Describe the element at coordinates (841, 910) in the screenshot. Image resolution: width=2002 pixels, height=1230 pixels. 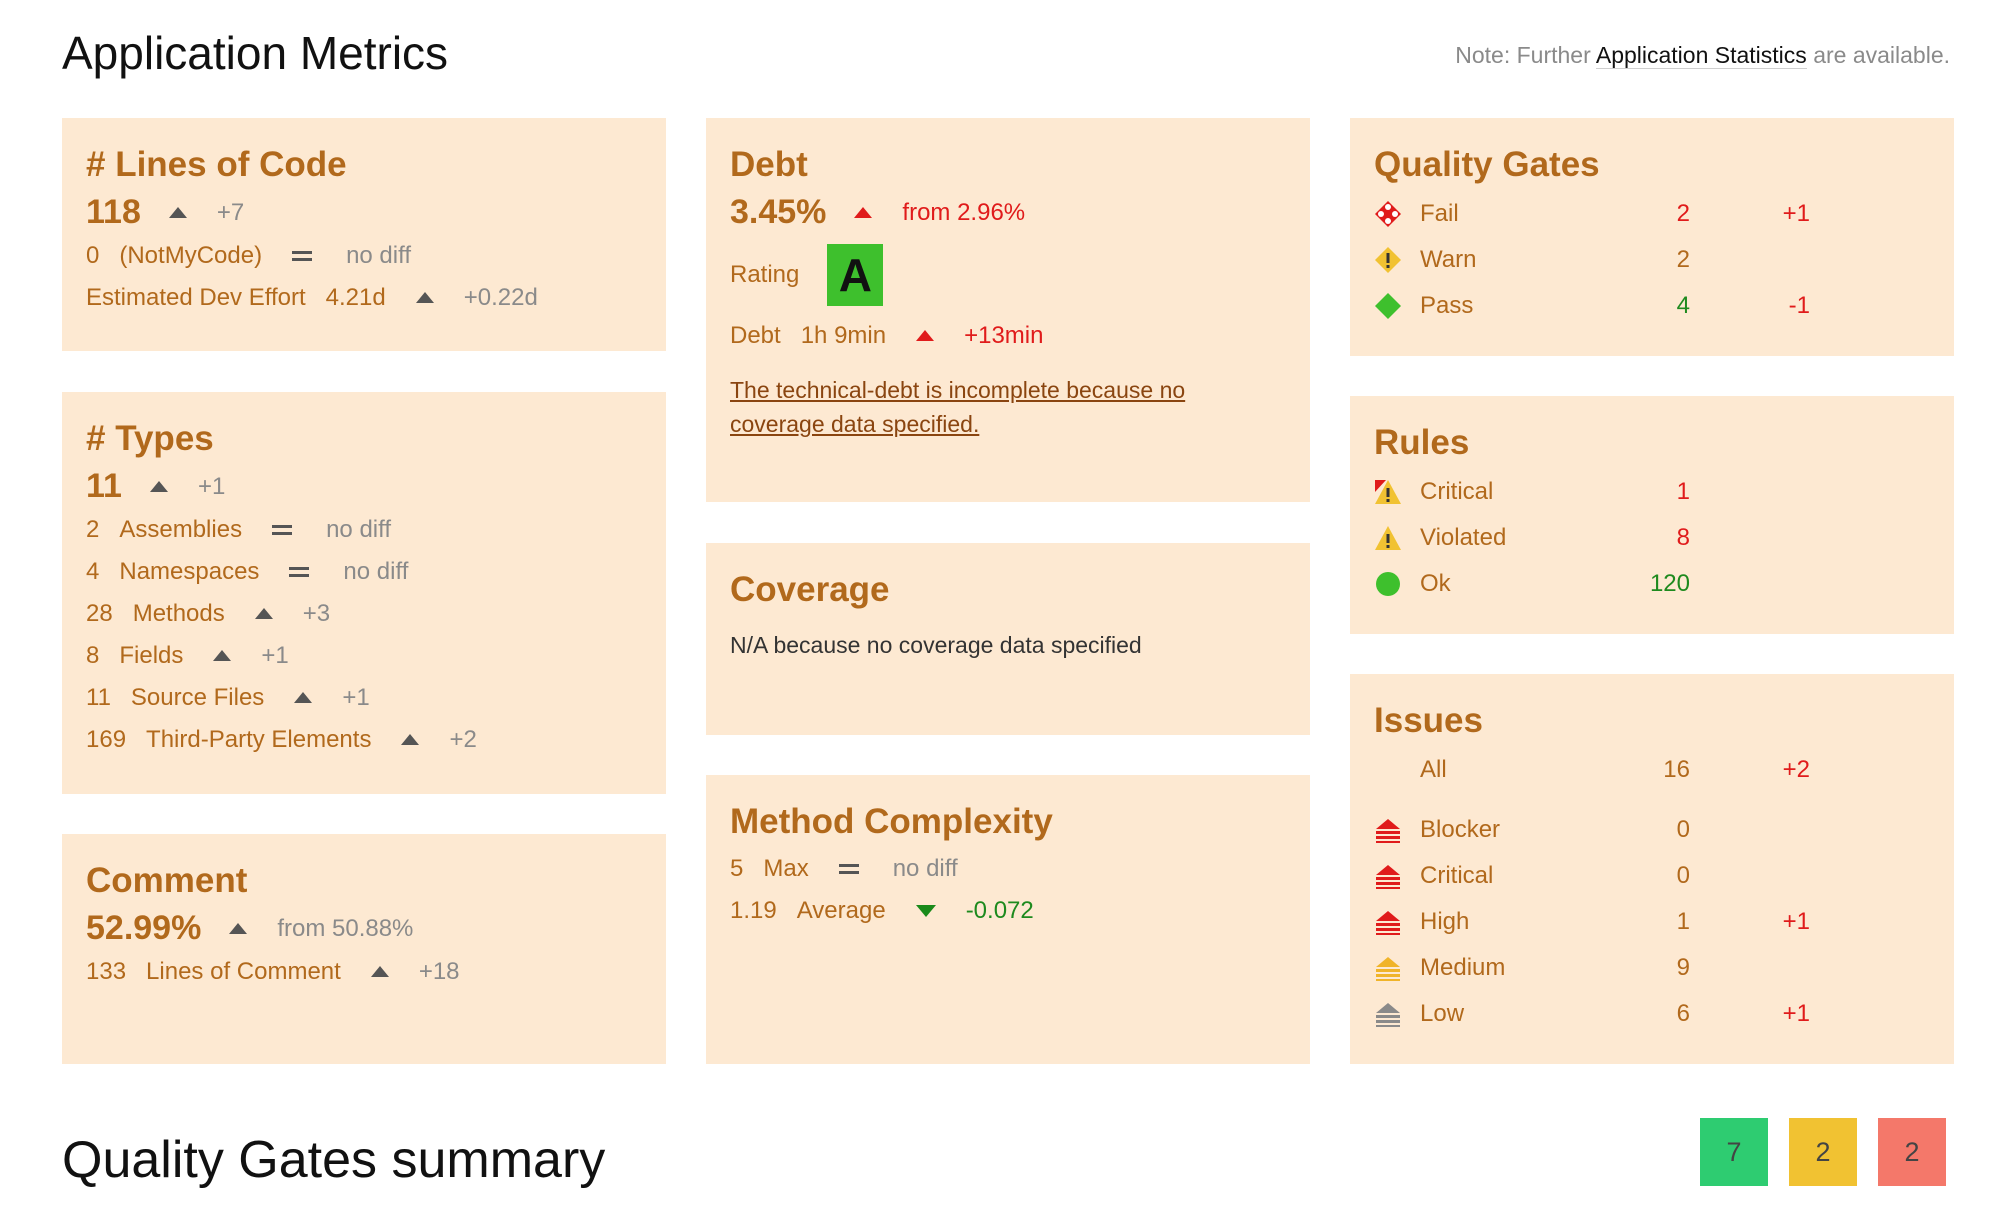
I see `complexity-avg-label: Average` at that location.